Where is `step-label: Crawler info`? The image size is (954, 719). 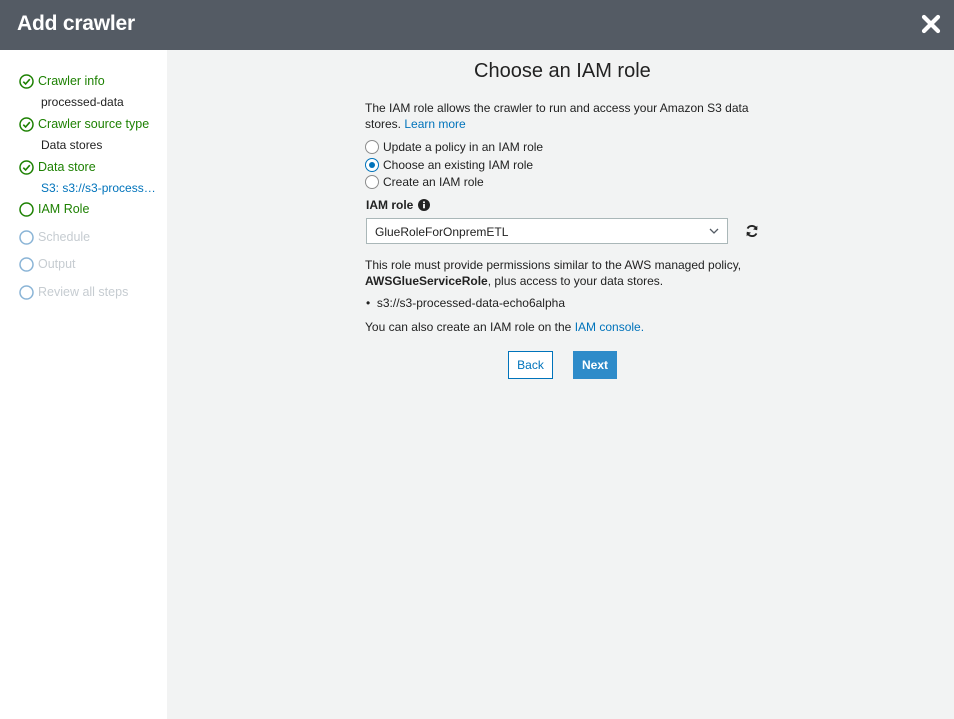 step-label: Crawler info is located at coordinates (71, 81).